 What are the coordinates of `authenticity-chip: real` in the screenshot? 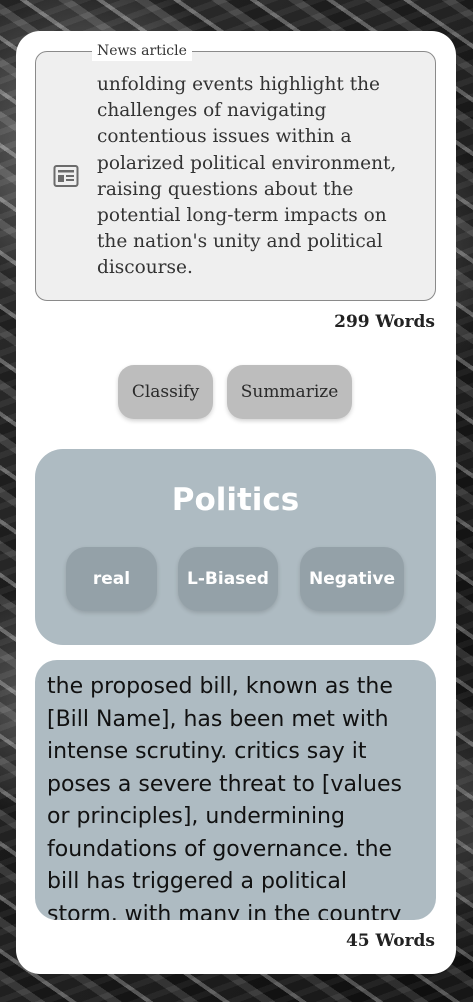 It's located at (111, 579).